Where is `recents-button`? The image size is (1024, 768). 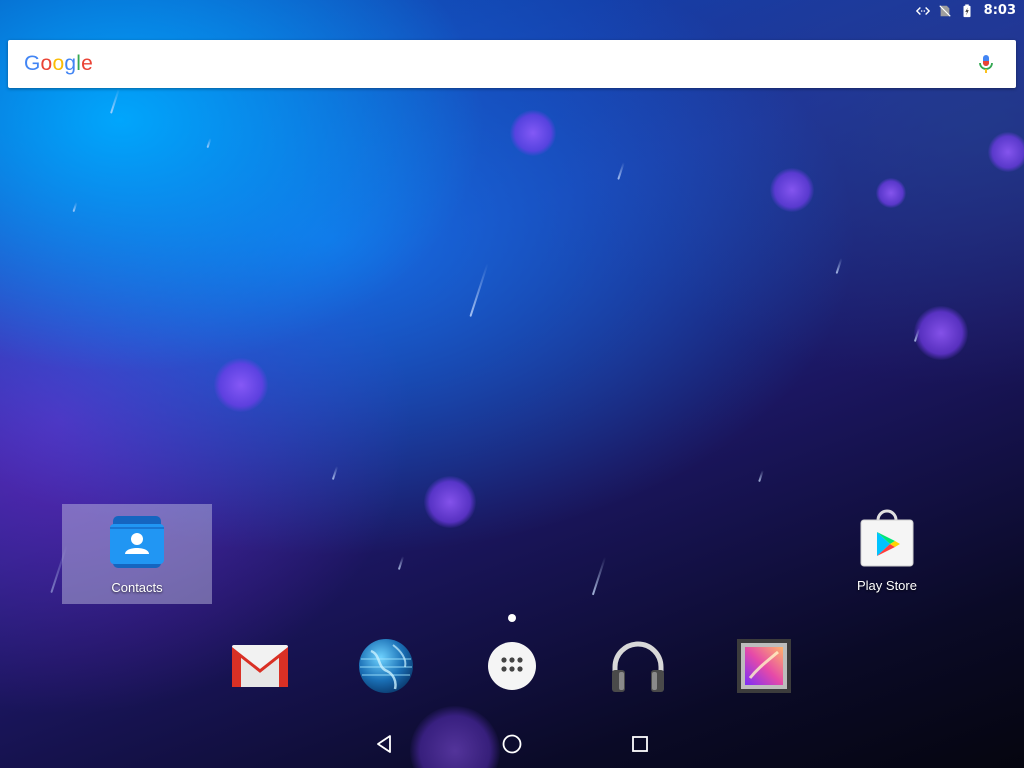
recents-button is located at coordinates (640, 744).